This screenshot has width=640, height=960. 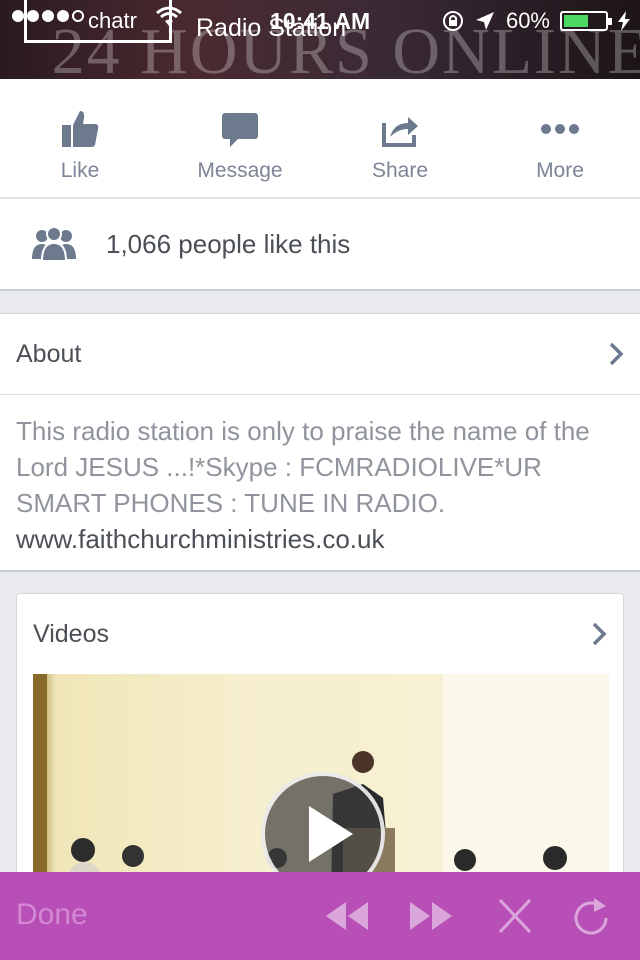 What do you see at coordinates (49, 353) in the screenshot?
I see `about-title: About` at bounding box center [49, 353].